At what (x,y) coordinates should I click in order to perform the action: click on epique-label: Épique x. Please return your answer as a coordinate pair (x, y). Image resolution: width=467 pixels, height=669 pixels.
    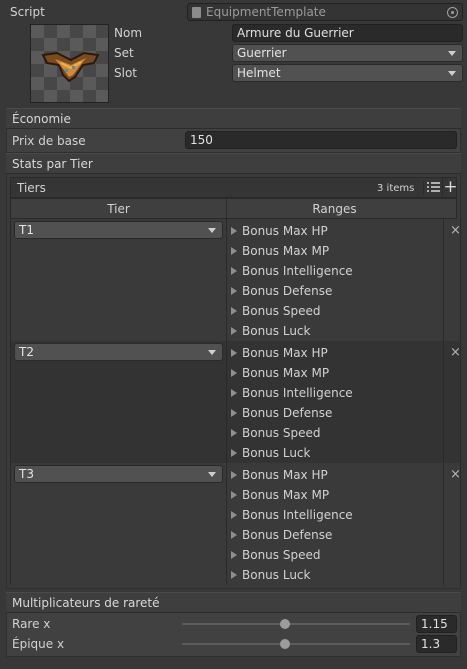
    Looking at the image, I should click on (38, 644).